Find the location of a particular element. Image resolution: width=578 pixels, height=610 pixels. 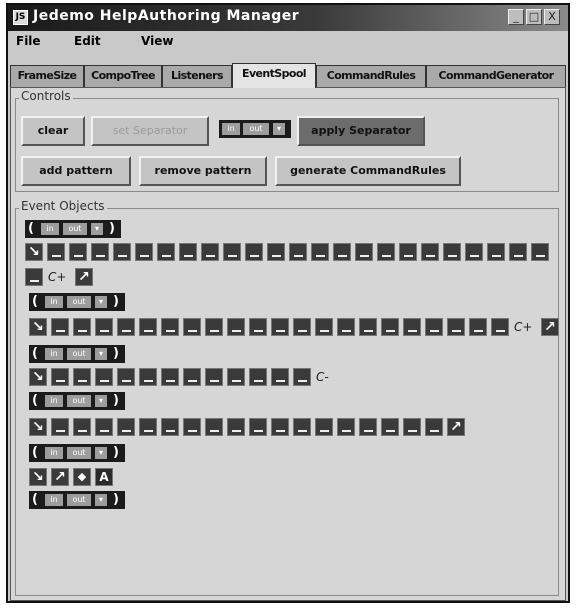

tab-listeners: Listeners is located at coordinates (197, 76).